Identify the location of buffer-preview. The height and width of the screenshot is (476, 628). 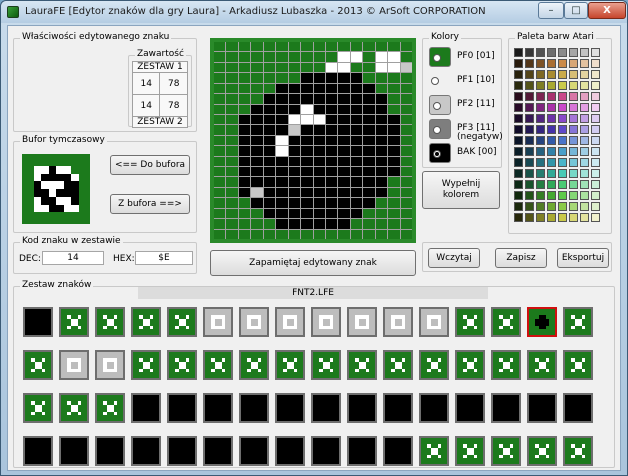
(56, 189).